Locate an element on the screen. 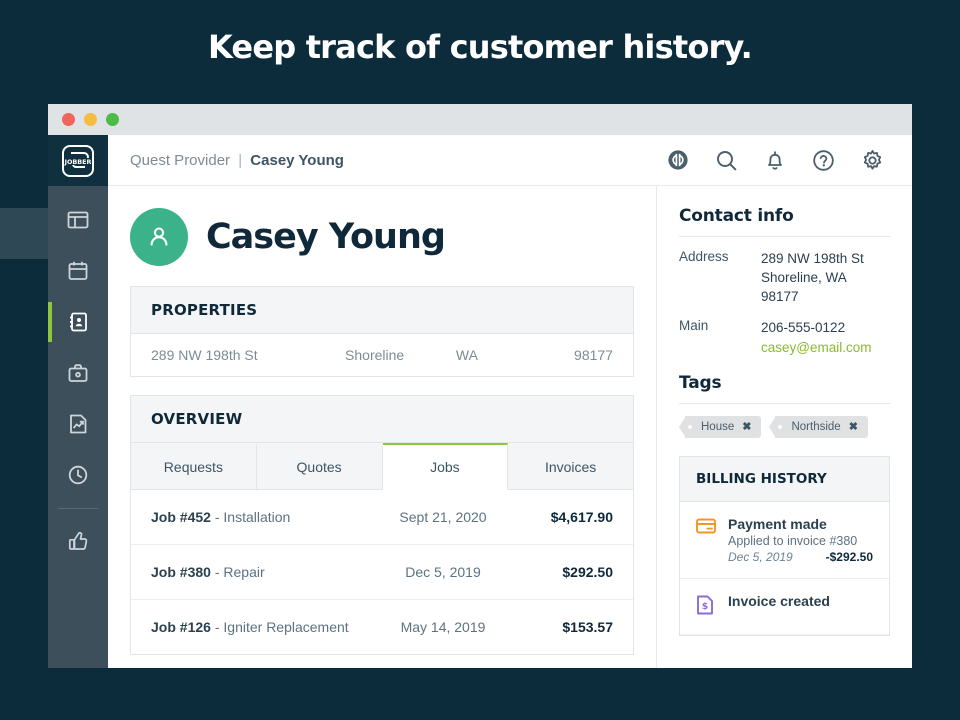 This screenshot has height=720, width=960. bell-icon is located at coordinates (775, 160).